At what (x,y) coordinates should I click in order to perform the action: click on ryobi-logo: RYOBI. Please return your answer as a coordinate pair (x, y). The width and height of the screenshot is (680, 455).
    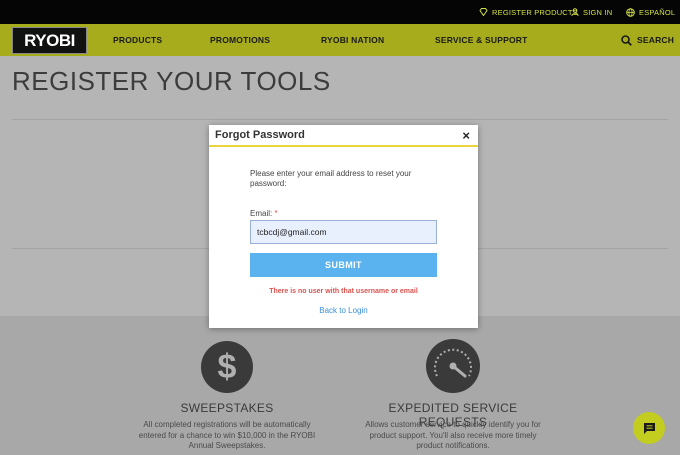
    Looking at the image, I should click on (49, 40).